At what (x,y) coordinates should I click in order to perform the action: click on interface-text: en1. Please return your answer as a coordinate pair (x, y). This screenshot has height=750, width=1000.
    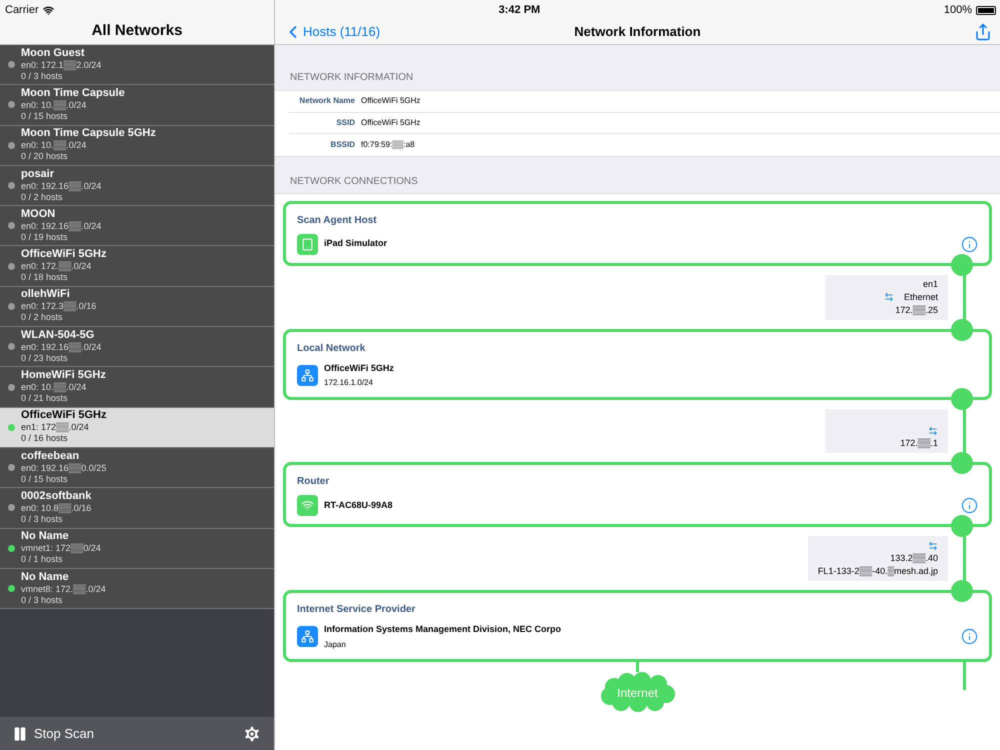
    Looking at the image, I should click on (930, 284).